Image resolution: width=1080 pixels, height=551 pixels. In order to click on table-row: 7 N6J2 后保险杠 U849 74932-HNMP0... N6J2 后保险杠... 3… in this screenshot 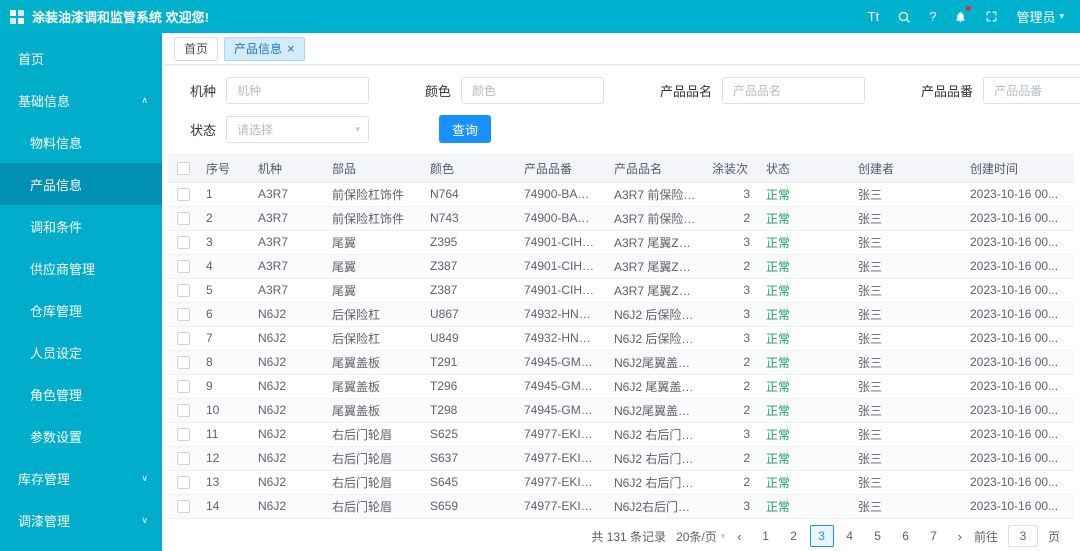, I will do `click(621, 338)`.